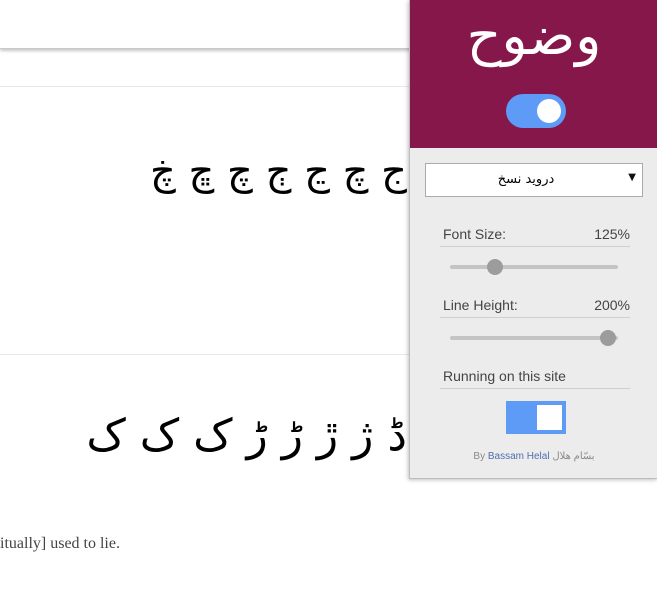 Image resolution: width=657 pixels, height=592 pixels. Describe the element at coordinates (535, 306) in the screenshot. I see `line-height-row: Line Height: 200%` at that location.